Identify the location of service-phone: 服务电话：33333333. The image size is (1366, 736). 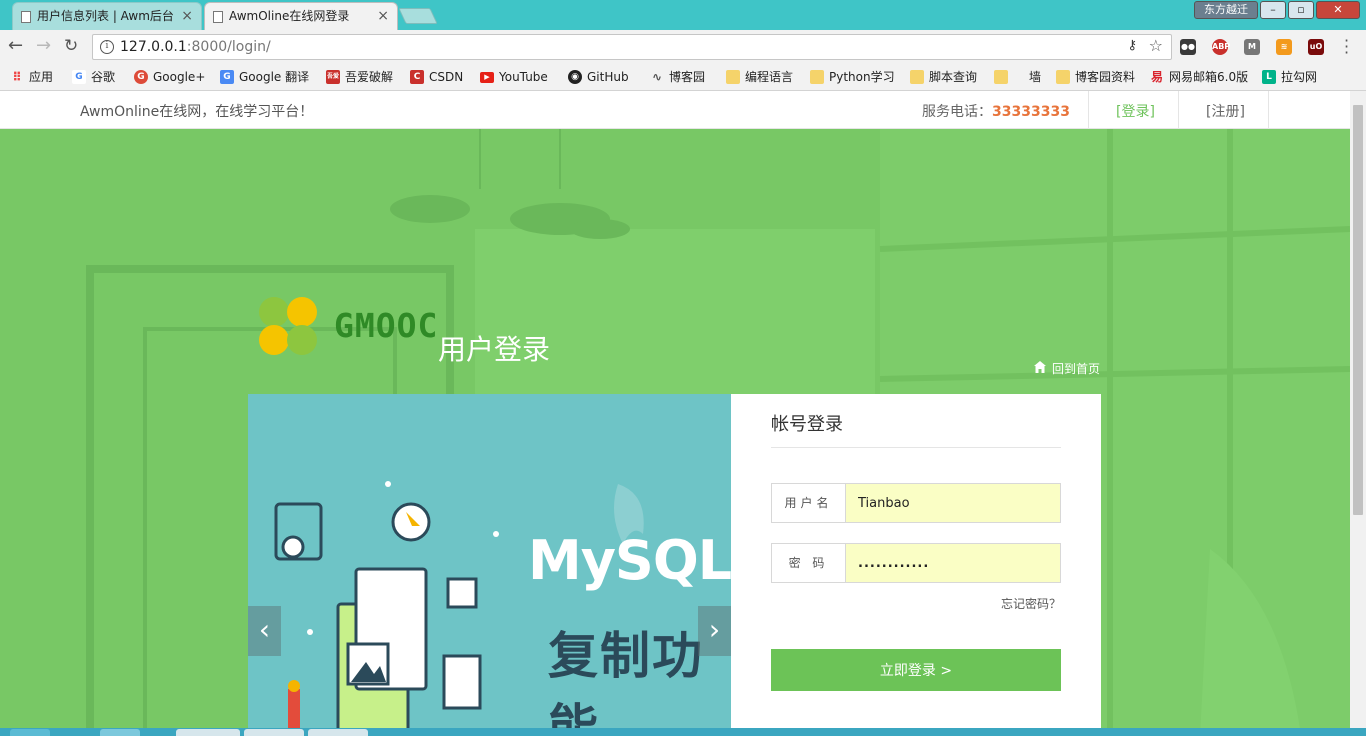
(996, 112).